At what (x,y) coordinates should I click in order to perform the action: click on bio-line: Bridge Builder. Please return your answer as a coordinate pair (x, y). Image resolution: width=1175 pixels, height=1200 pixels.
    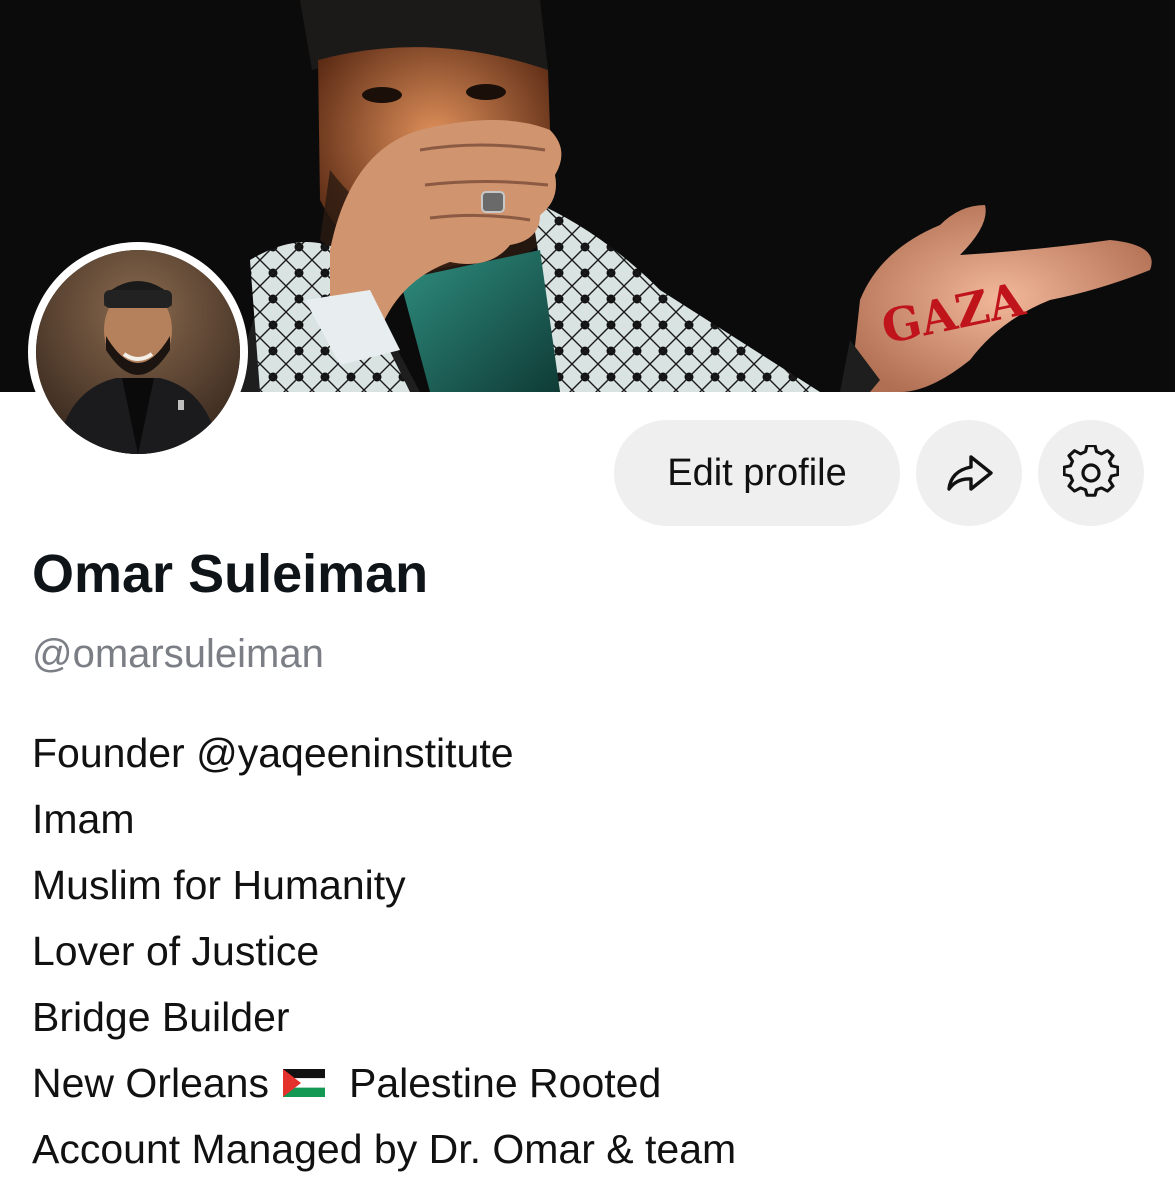
    Looking at the image, I should click on (161, 1017).